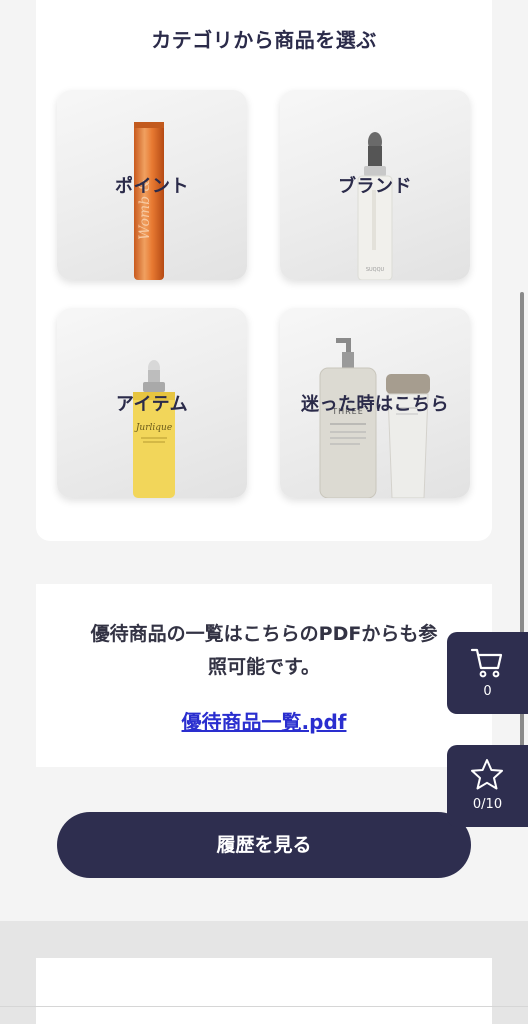  Describe the element at coordinates (264, 845) in the screenshot. I see `history-button: 履歴を見る` at that location.